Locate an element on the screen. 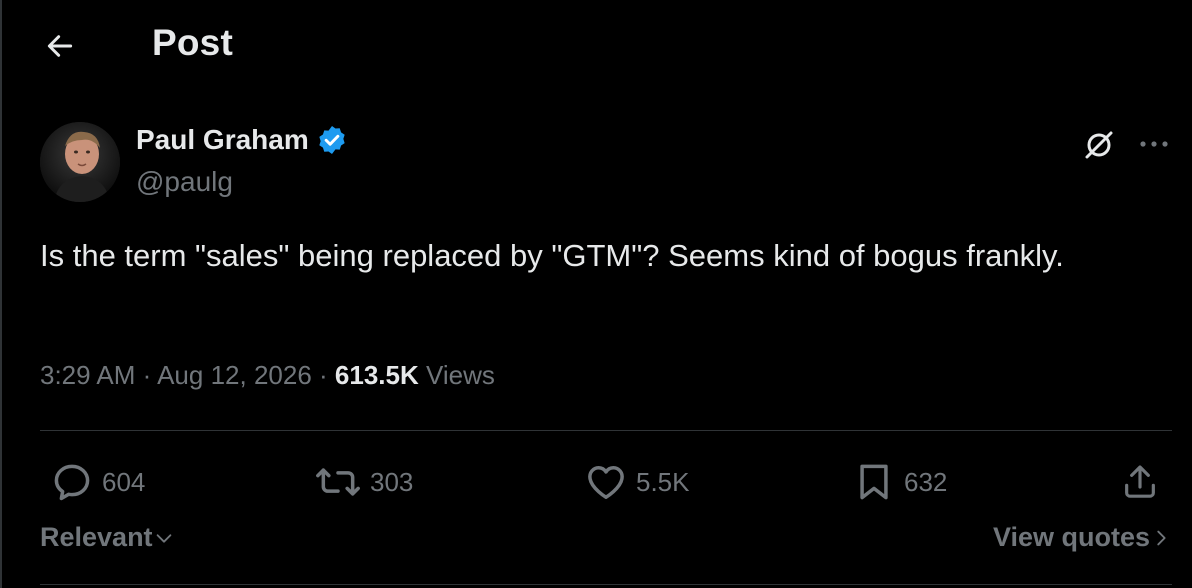 The image size is (1192, 588). profile-photo-icon is located at coordinates (80, 162).